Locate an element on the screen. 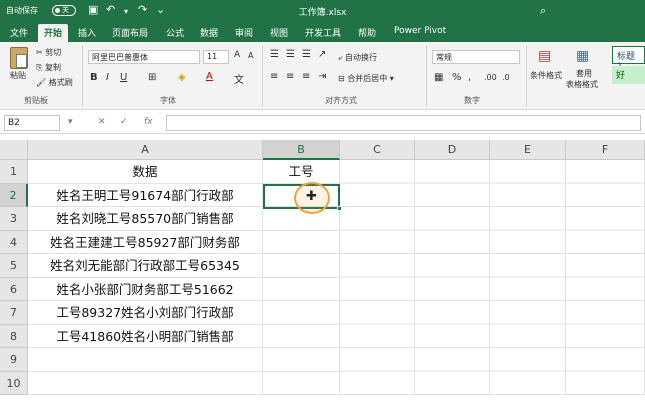  format-as-table-line2: 表格格式 is located at coordinates (582, 84).